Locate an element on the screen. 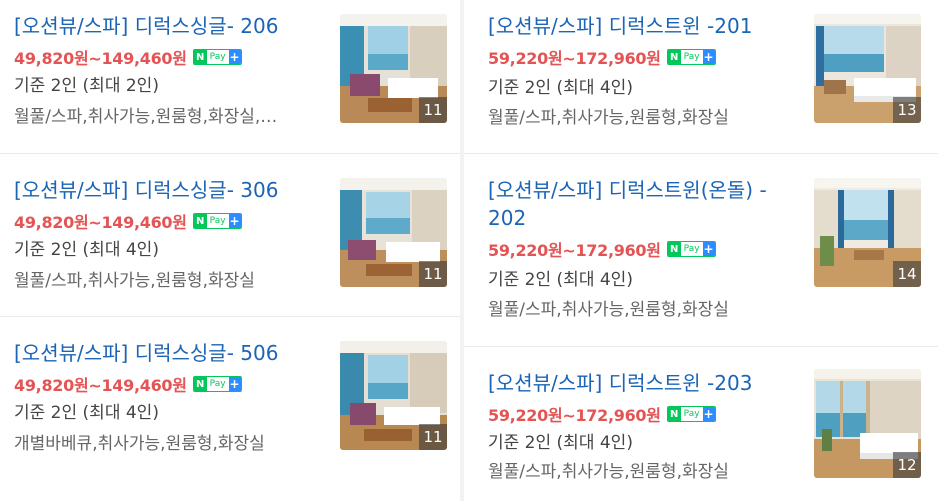 The image size is (938, 501). room-title: [오션뷰/스파] 디럭스싱글- 206 is located at coordinates (146, 26).